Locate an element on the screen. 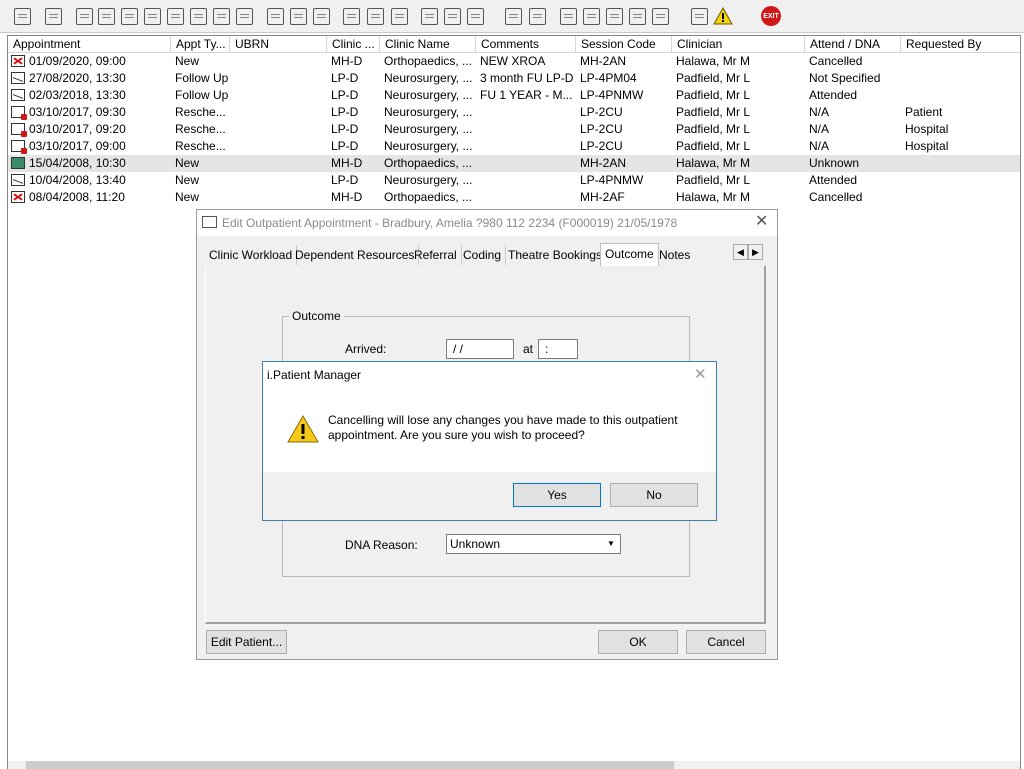 The image size is (1024, 769). chevron-down-icon: ▼ is located at coordinates (611, 544).